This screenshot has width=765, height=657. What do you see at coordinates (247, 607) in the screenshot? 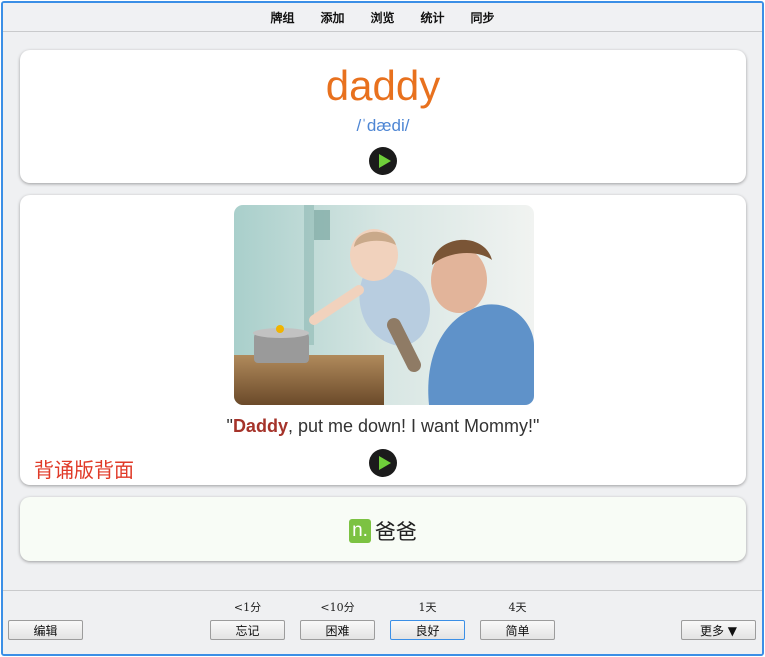
I see `interval-again: <1分` at bounding box center [247, 607].